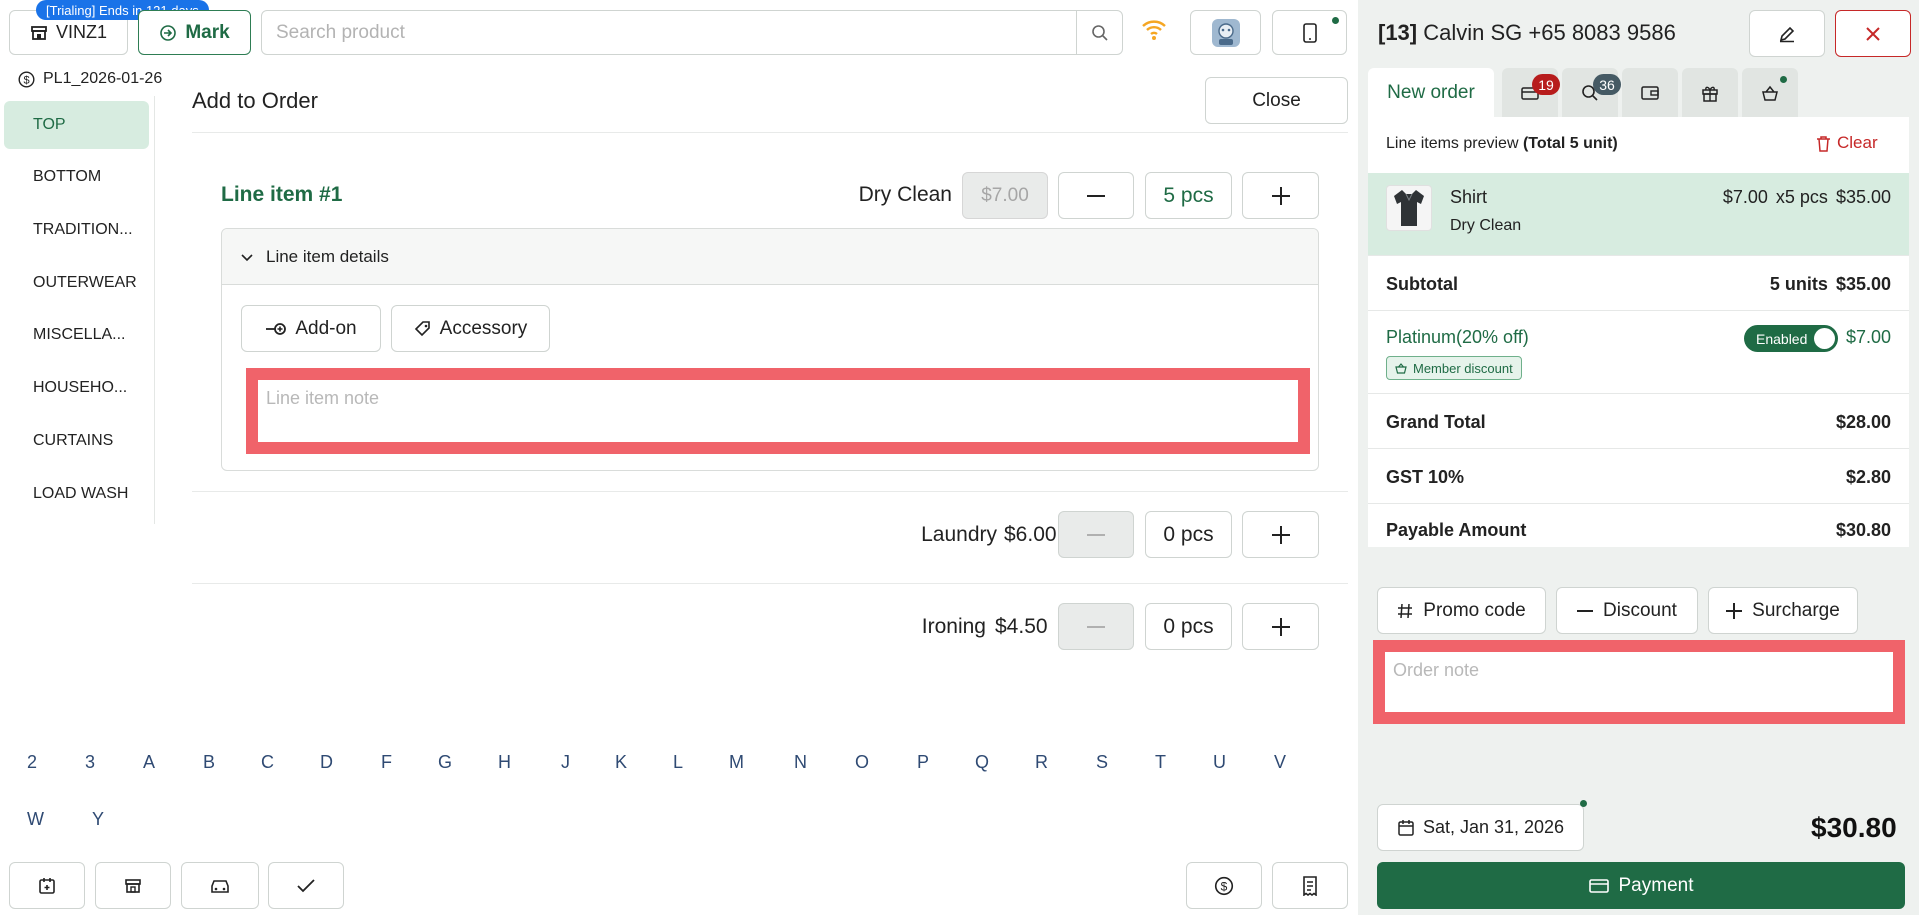  Describe the element at coordinates (504, 762) in the screenshot. I see `alpha-index-item: H` at that location.